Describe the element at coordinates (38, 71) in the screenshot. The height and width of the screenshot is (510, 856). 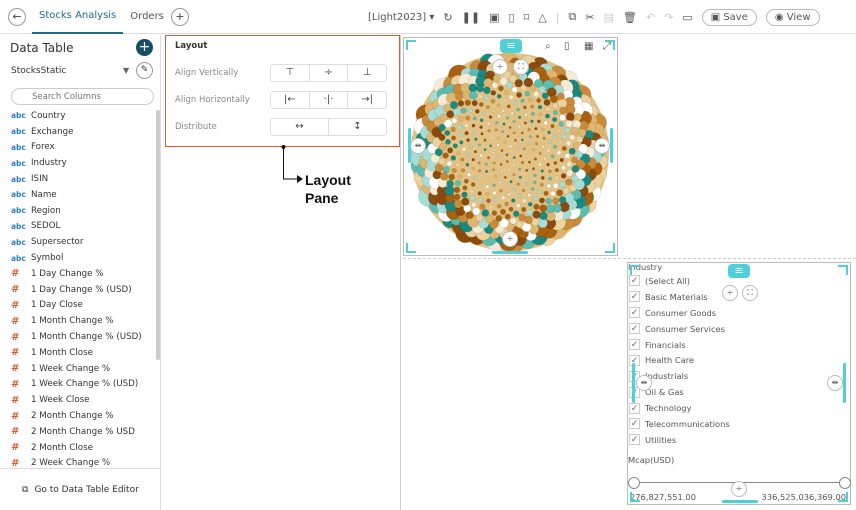
I see `datasource-name: StocksStatic` at that location.